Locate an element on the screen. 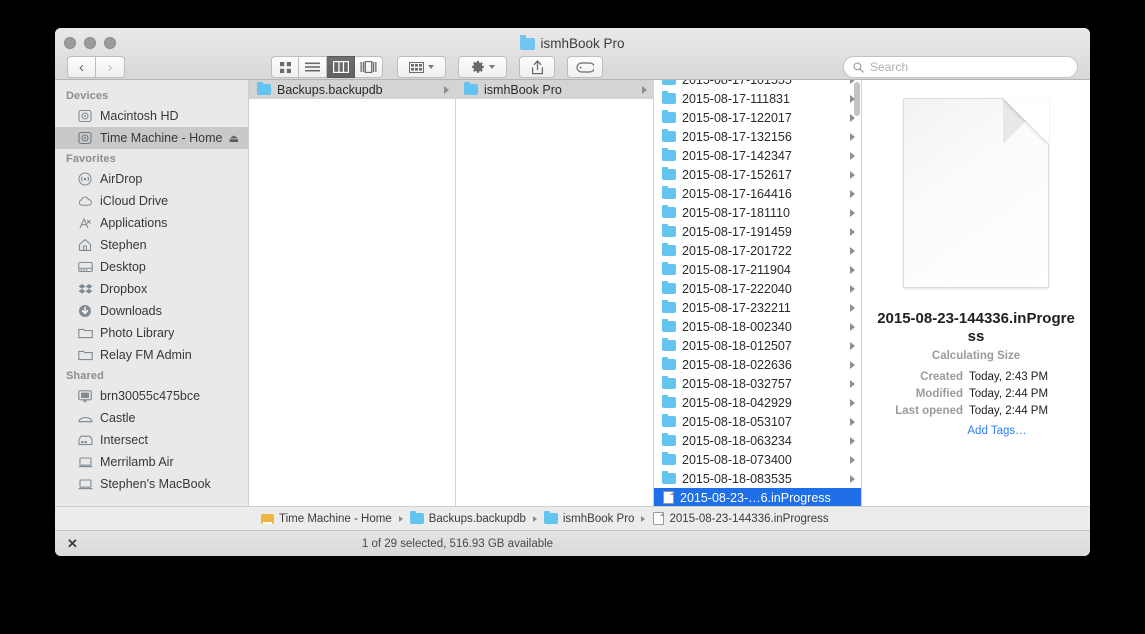 The height and width of the screenshot is (634, 1145). list-item: 2015-08-17-222040 is located at coordinates (757, 288).